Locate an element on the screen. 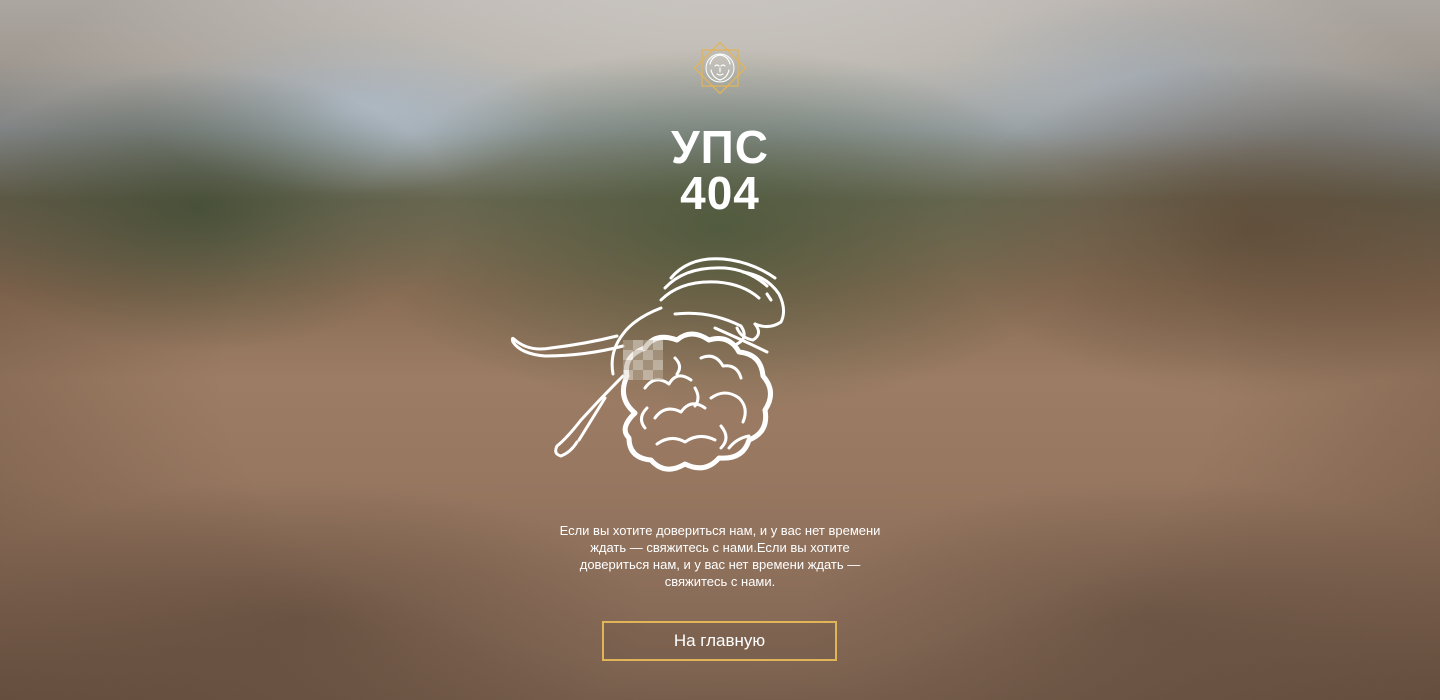 Image resolution: width=1440 pixels, height=700 pixels. error-code: 404 is located at coordinates (720, 193).